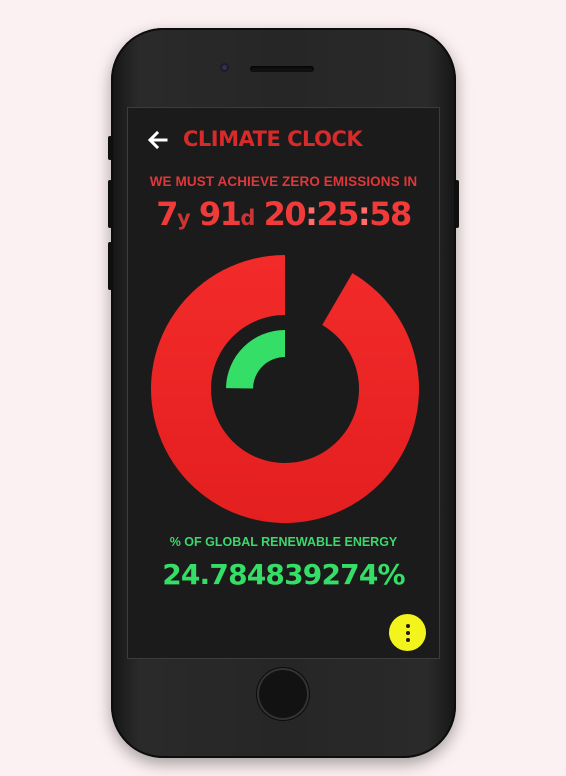 This screenshot has width=566, height=776. What do you see at coordinates (220, 214) in the screenshot?
I see `countdown-days: 91` at bounding box center [220, 214].